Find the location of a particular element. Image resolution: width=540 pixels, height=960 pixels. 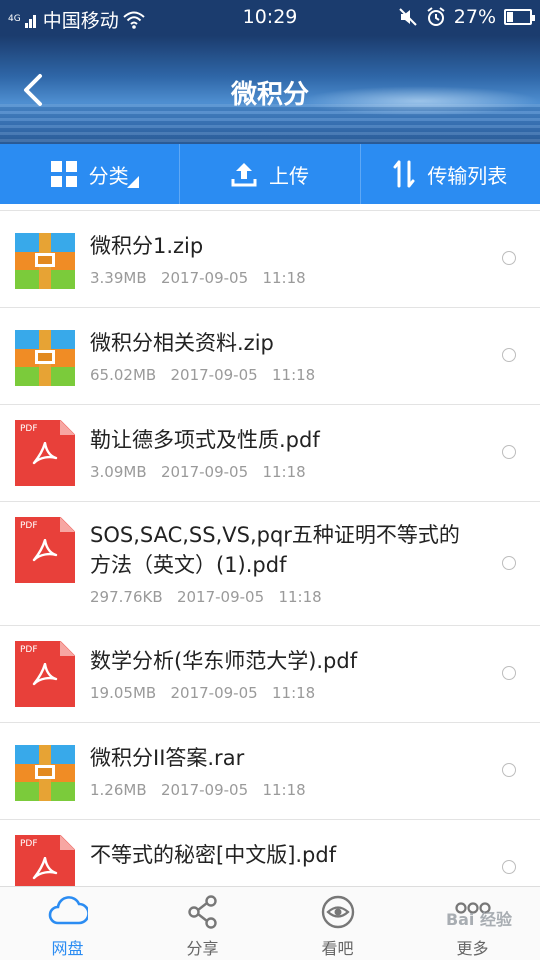

file-size: 297.76KB is located at coordinates (126, 597).